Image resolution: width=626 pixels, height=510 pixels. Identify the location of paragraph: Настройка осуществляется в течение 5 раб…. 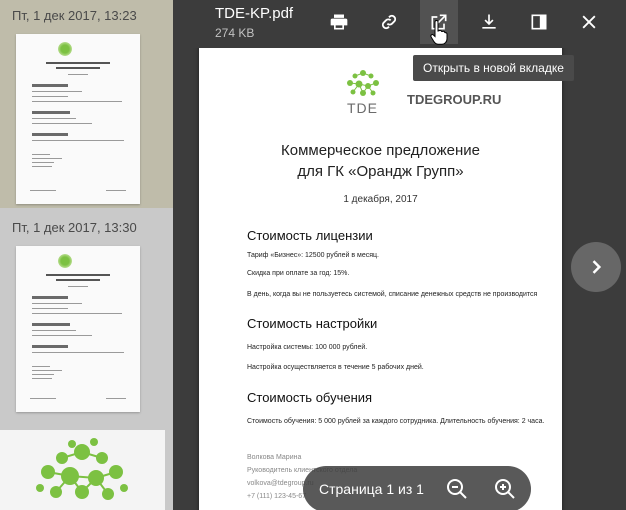
(335, 367).